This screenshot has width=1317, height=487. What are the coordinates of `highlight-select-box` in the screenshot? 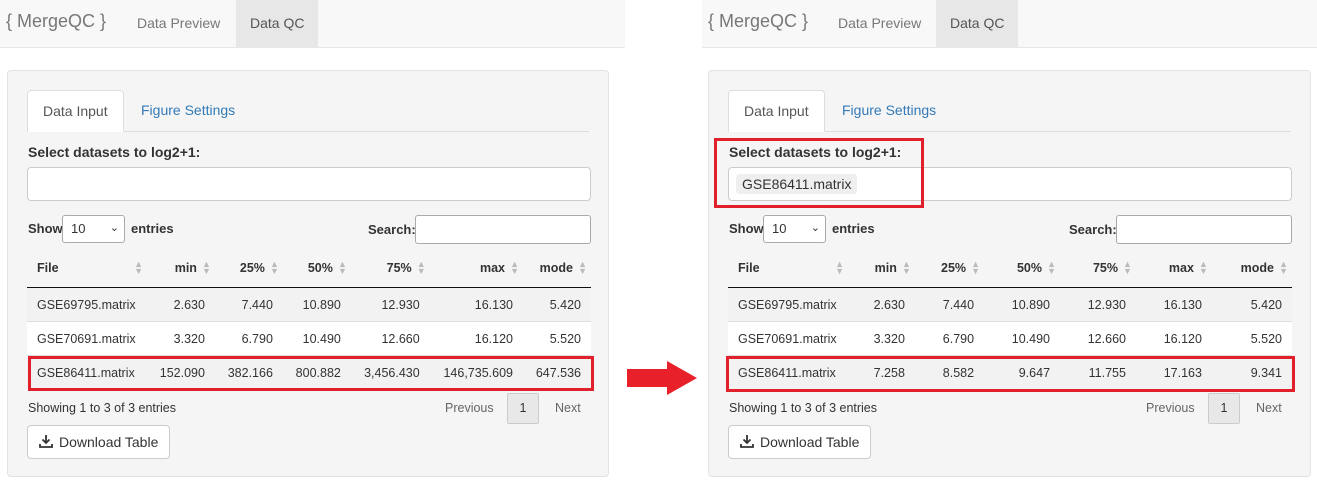 It's located at (819, 173).